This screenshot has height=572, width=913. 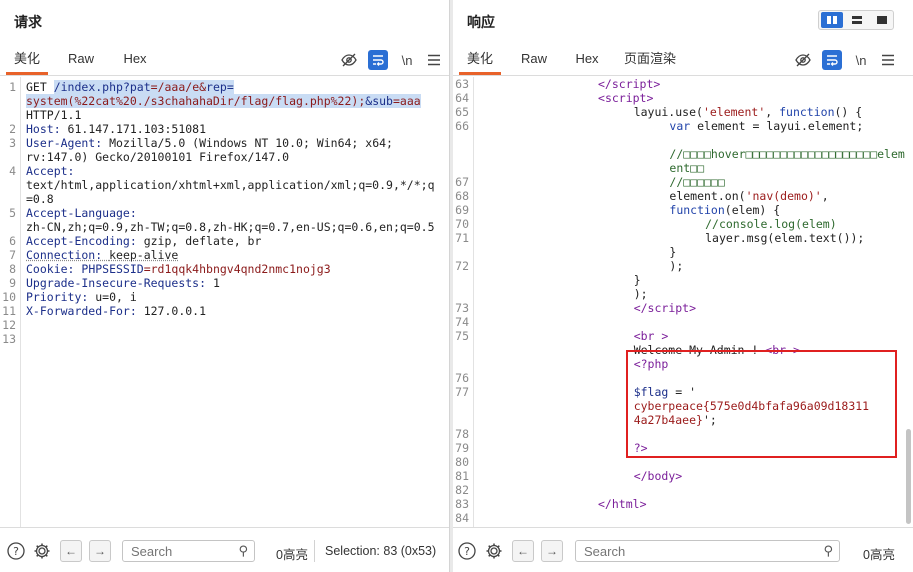 I want to click on line-number: 64, so click(x=462, y=98).